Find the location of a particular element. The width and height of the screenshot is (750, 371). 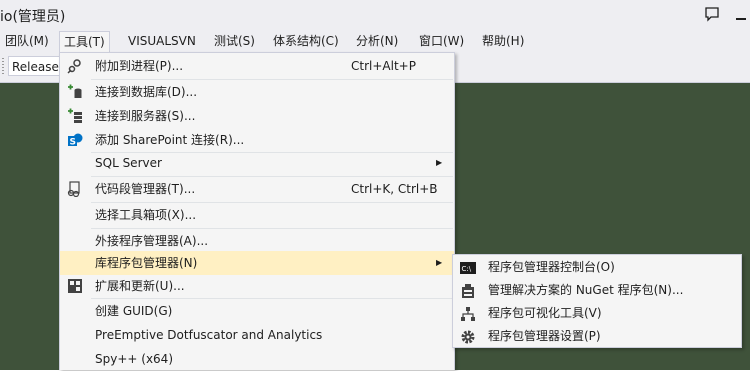

menu-help: 帮助(H) is located at coordinates (503, 41).